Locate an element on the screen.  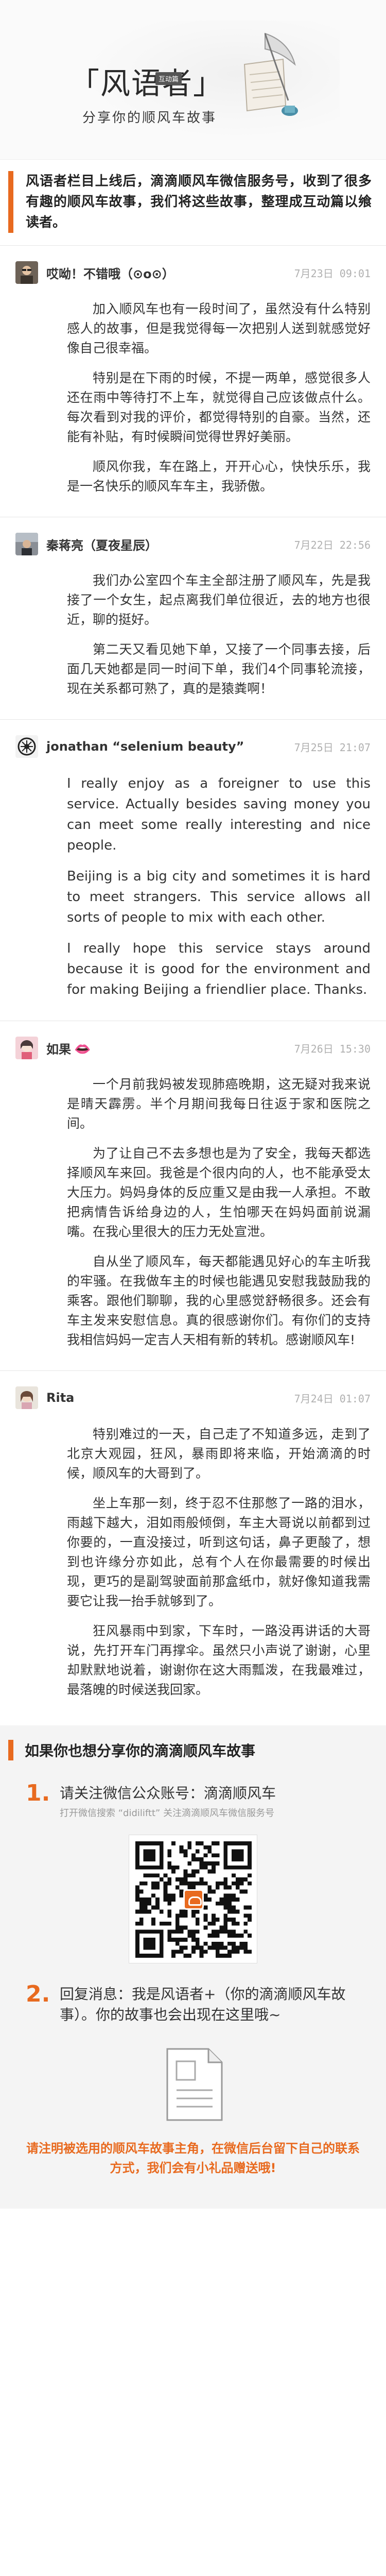
comment-author: 哎呦！不错哦（⊙o⊙） is located at coordinates (110, 273).